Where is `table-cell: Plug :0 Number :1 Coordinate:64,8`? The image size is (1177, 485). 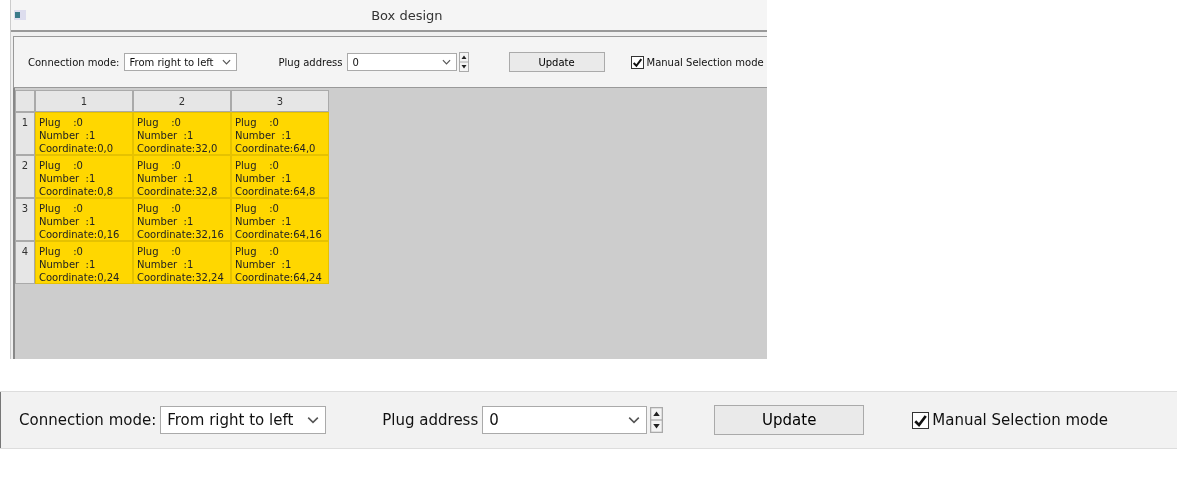 table-cell: Plug :0 Number :1 Coordinate:64,8 is located at coordinates (280, 176).